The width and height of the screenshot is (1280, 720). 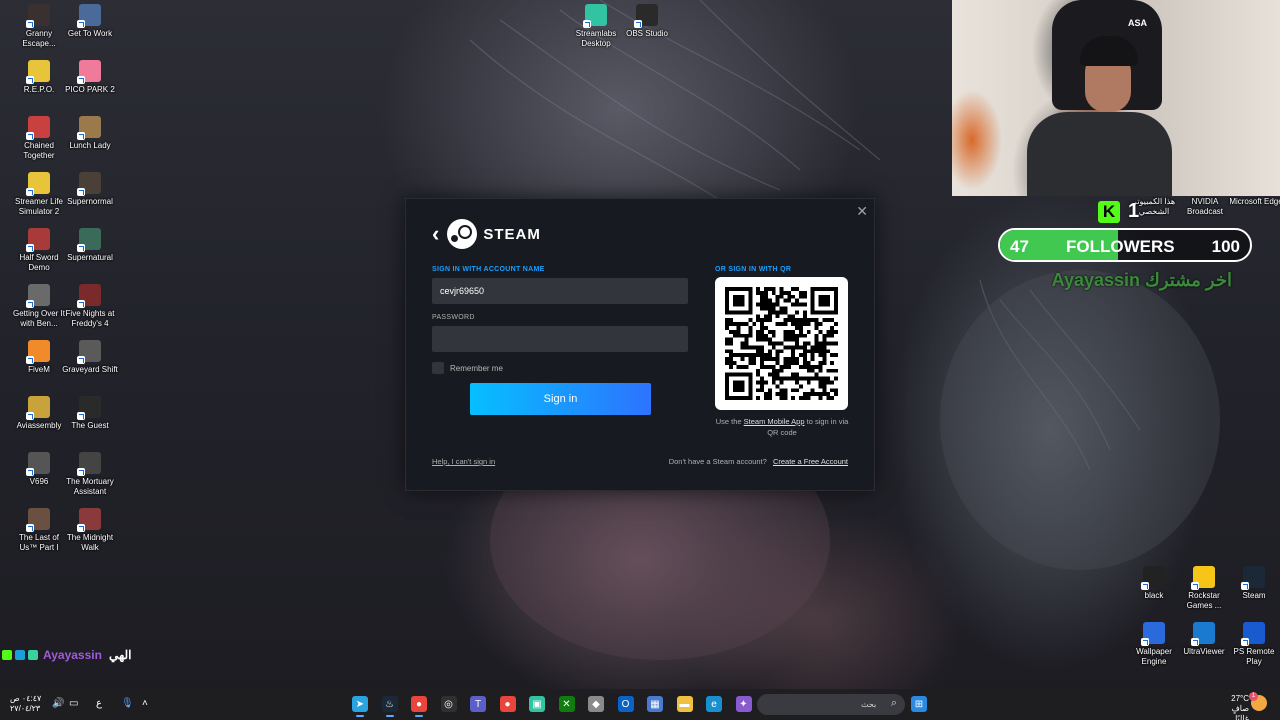 What do you see at coordinates (684, 704) in the screenshot?
I see `folder-icon: ▬` at bounding box center [684, 704].